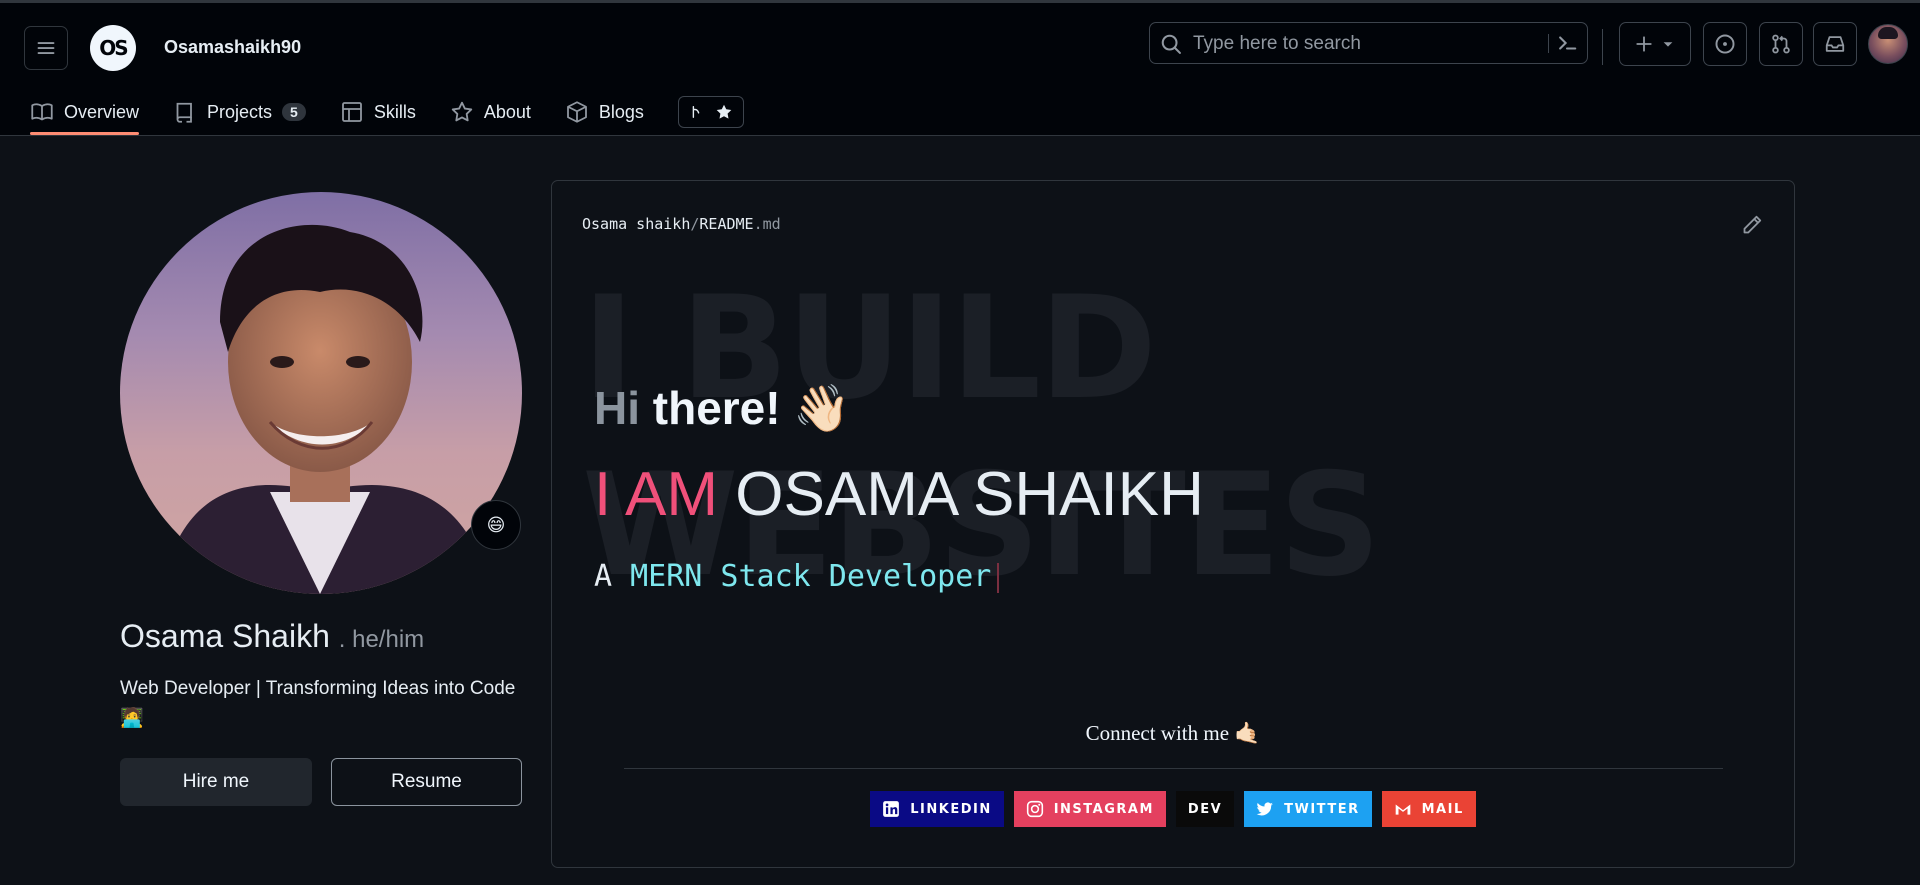  I want to click on pencil-icon, so click(1752, 225).